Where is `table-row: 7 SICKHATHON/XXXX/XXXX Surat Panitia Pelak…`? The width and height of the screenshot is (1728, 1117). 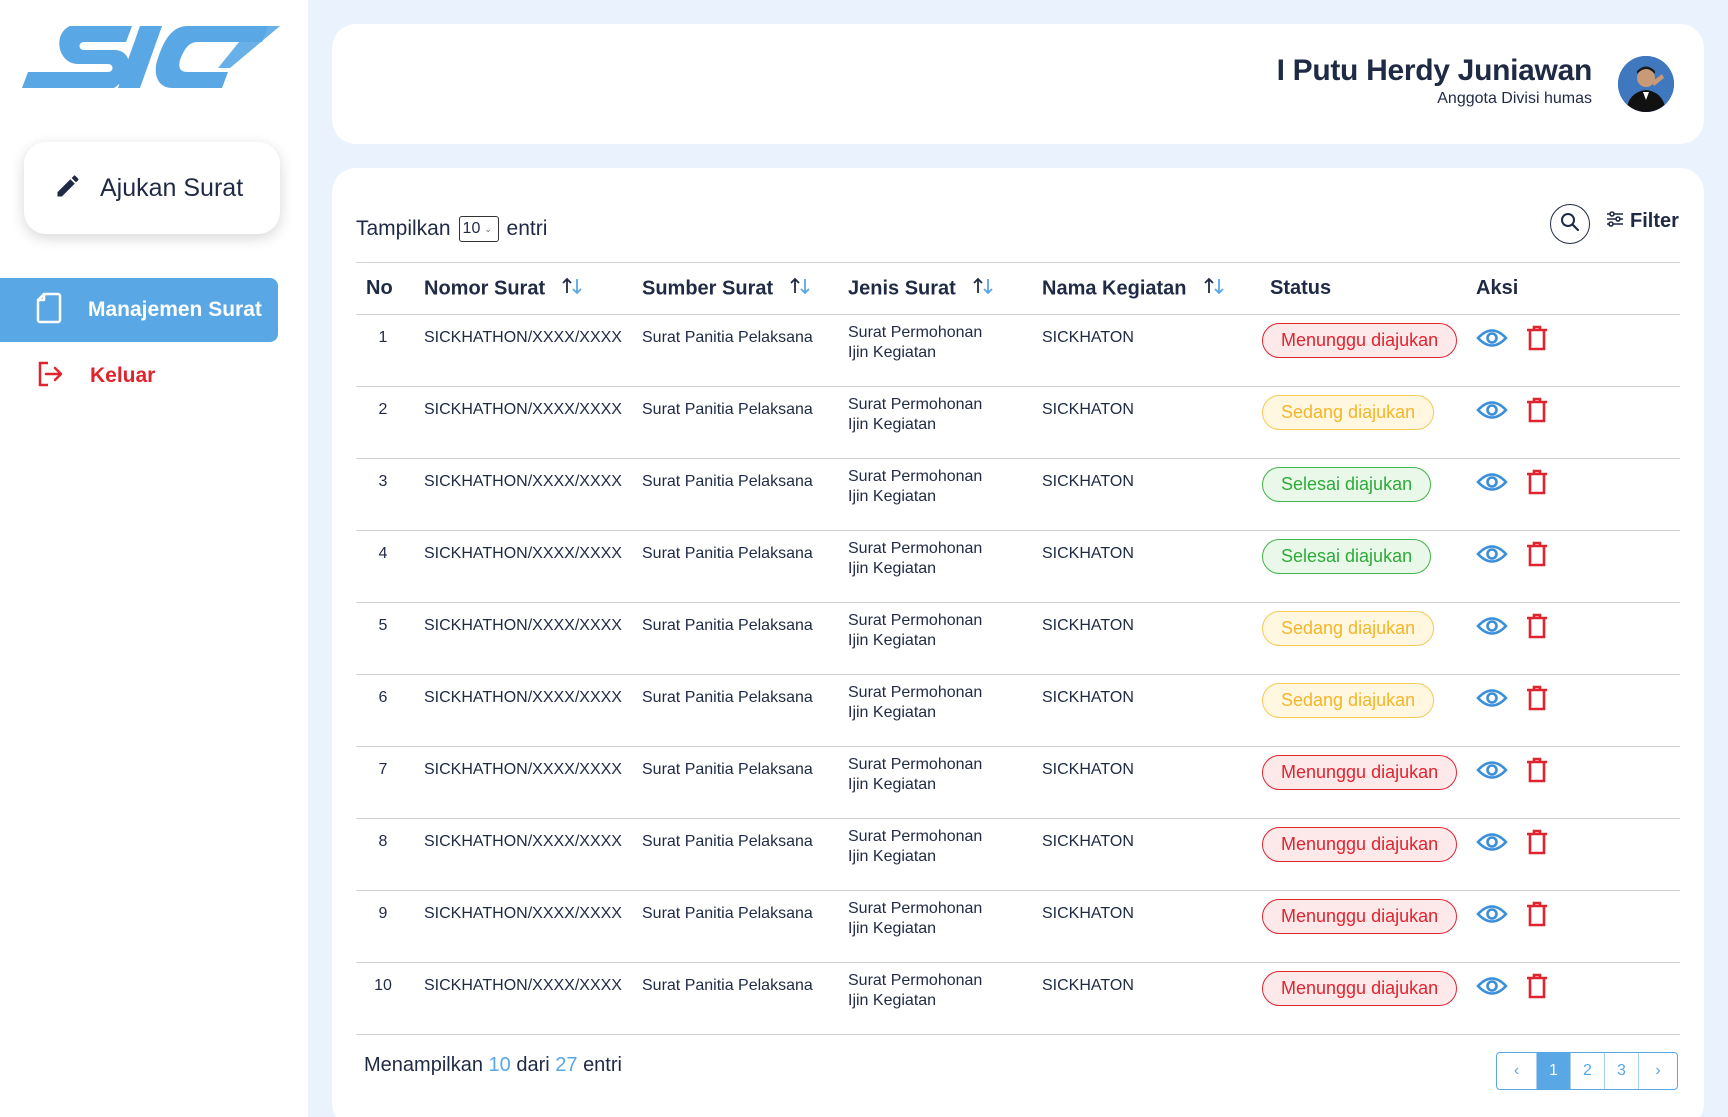 table-row: 7 SICKHATHON/XXXX/XXXX Surat Panitia Pelak… is located at coordinates (1018, 783).